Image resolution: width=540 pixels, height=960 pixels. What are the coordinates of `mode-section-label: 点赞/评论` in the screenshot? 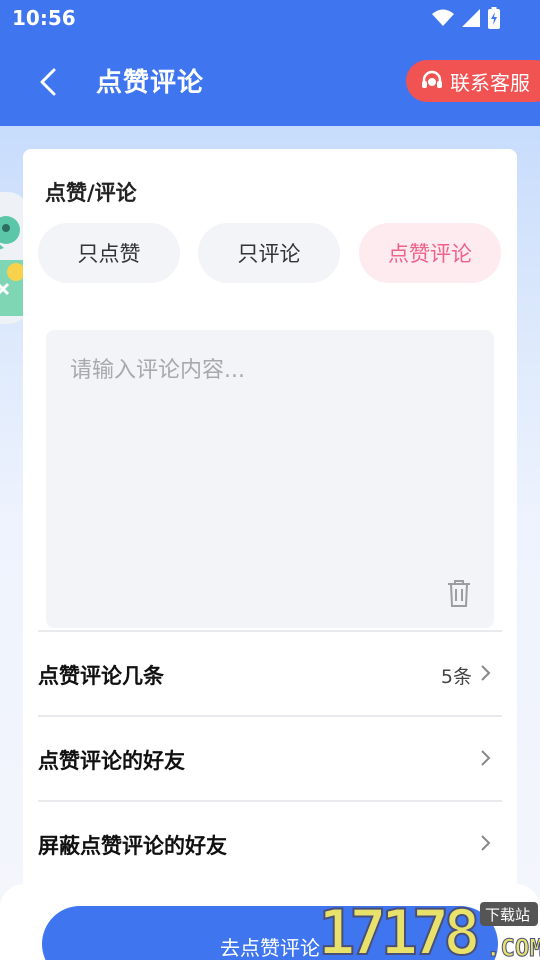 It's located at (91, 193).